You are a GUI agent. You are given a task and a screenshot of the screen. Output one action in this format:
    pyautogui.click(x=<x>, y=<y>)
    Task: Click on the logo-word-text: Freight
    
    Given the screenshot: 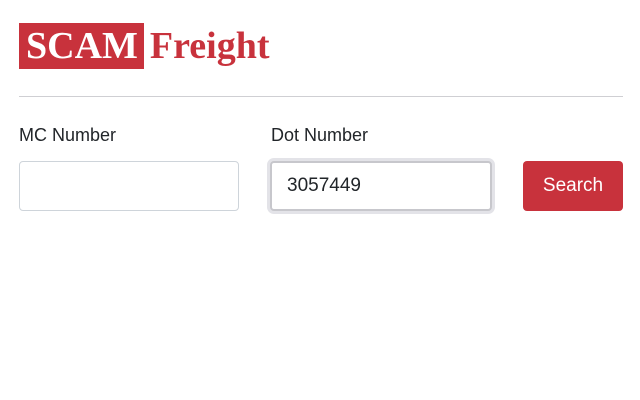 What is the action you would take?
    pyautogui.click(x=209, y=46)
    